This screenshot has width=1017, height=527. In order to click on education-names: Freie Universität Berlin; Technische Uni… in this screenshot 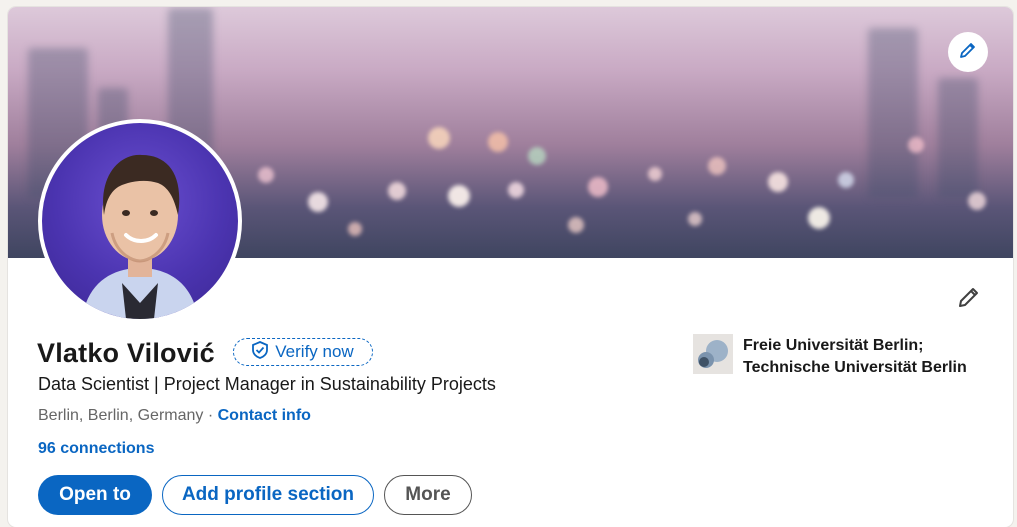, I will do `click(855, 357)`.